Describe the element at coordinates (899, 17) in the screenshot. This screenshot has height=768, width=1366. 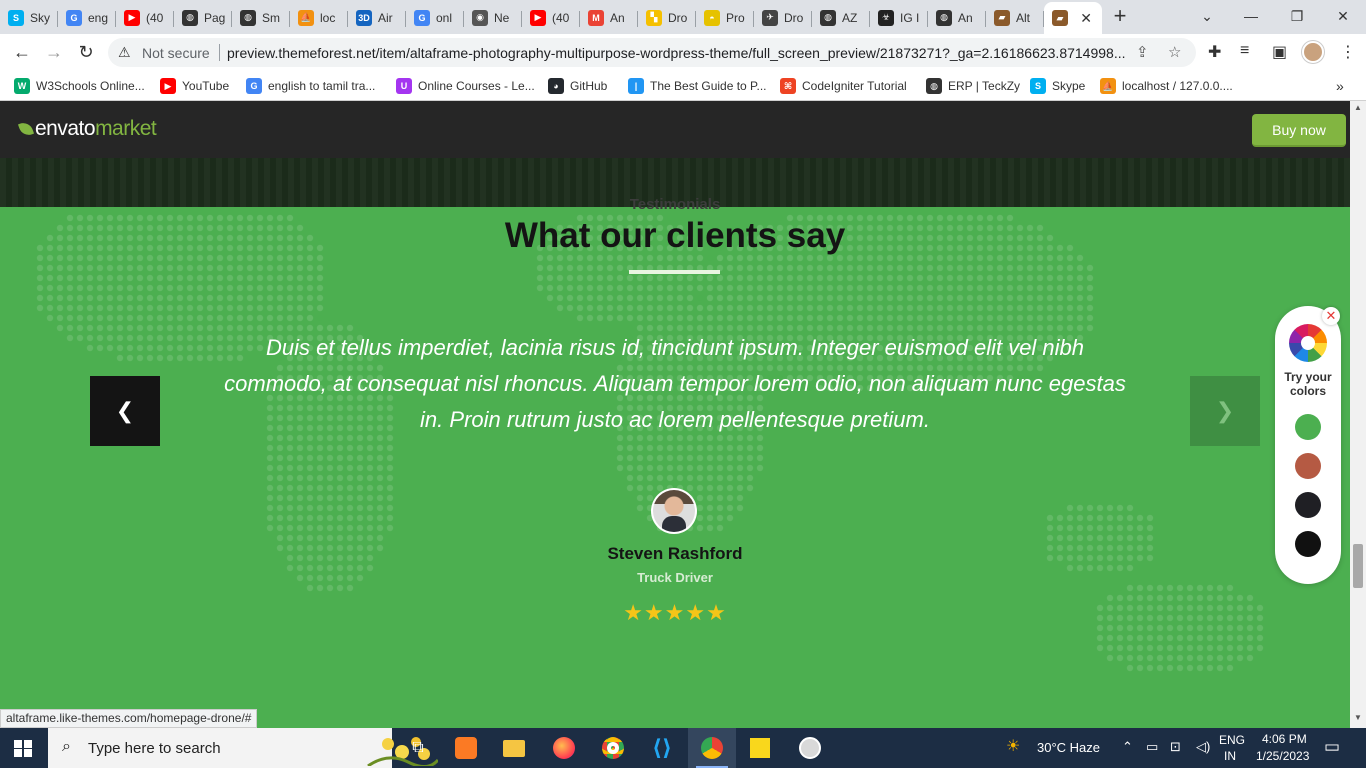
I see `browser-tab: ☣ IG I` at that location.